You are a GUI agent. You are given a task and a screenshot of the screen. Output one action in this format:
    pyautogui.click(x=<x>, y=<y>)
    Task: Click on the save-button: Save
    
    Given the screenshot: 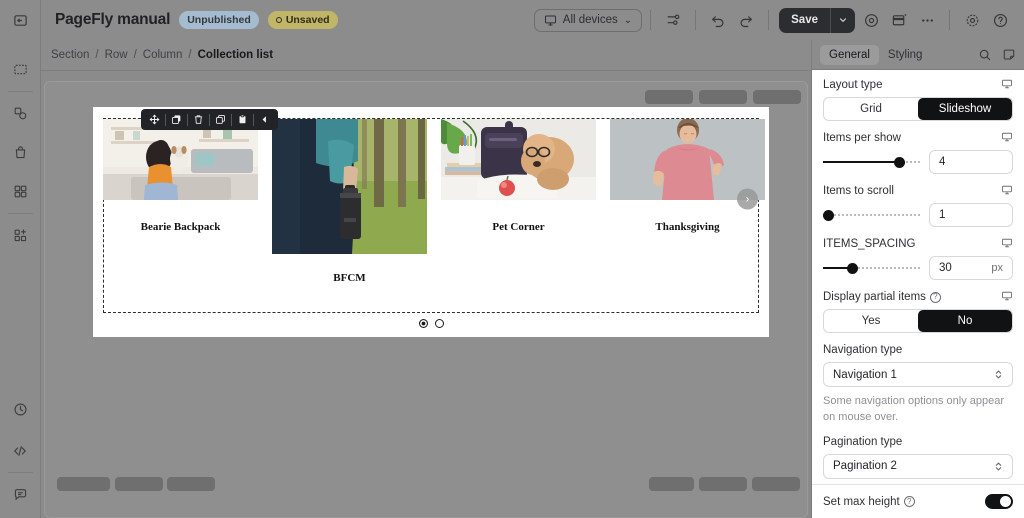 What is the action you would take?
    pyautogui.click(x=805, y=20)
    